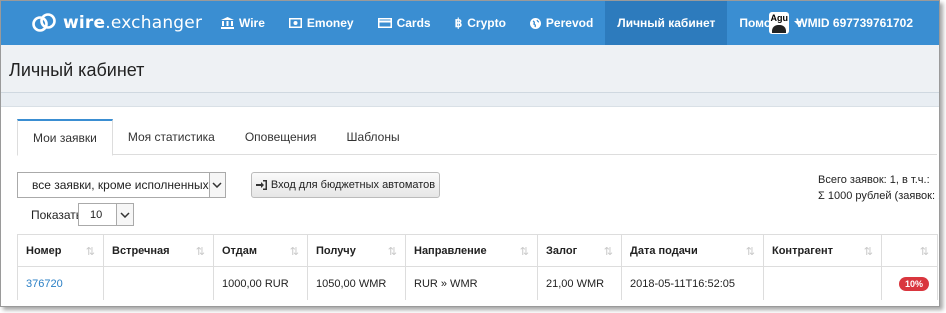 The height and width of the screenshot is (313, 946). I want to click on nav-item-label: Wire, so click(252, 23).